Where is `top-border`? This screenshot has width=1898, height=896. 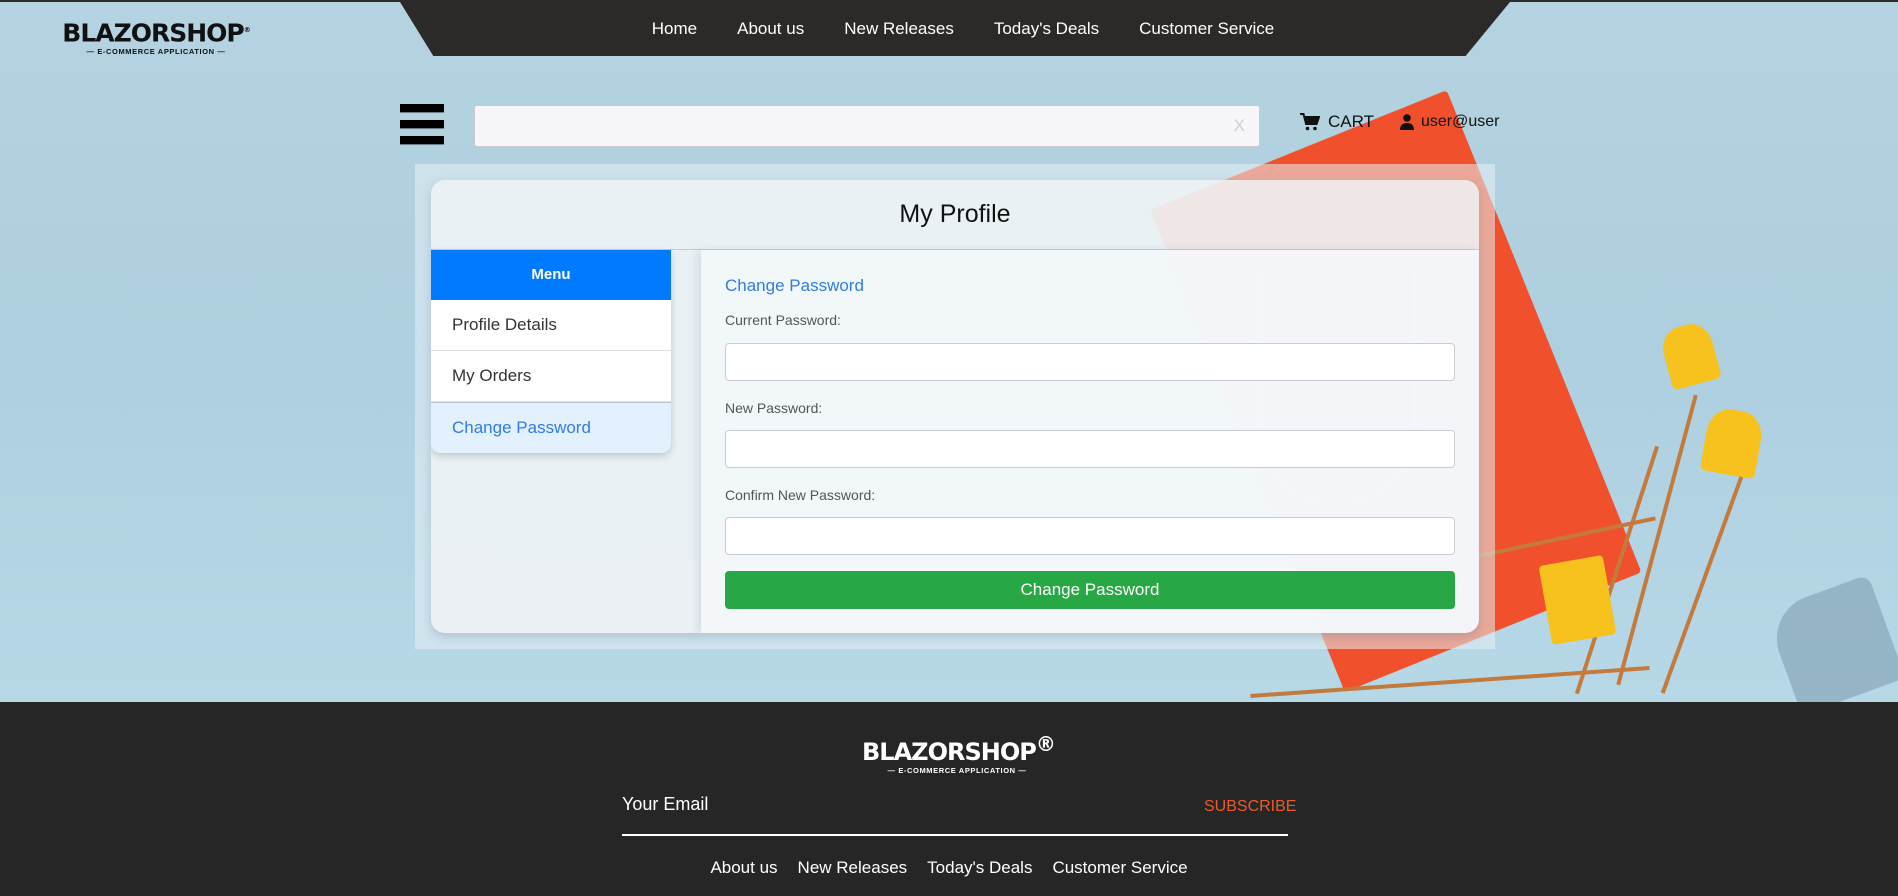
top-border is located at coordinates (949, 1).